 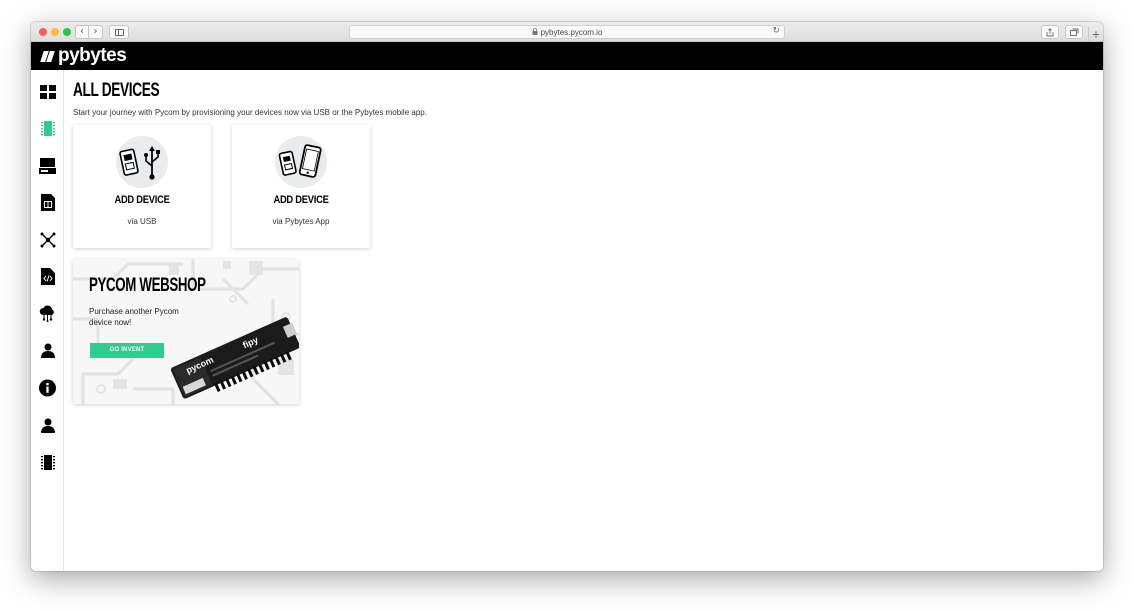 I want to click on sidebar-toggle-button, so click(x=119, y=32).